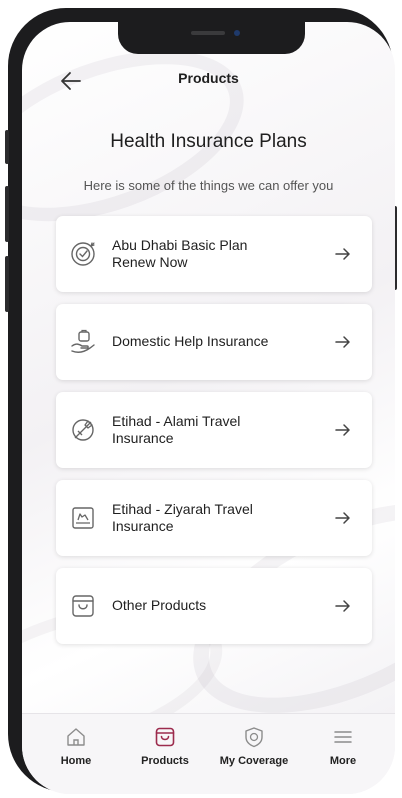 The height and width of the screenshot is (798, 402). What do you see at coordinates (165, 761) in the screenshot?
I see `tab-label: Products` at bounding box center [165, 761].